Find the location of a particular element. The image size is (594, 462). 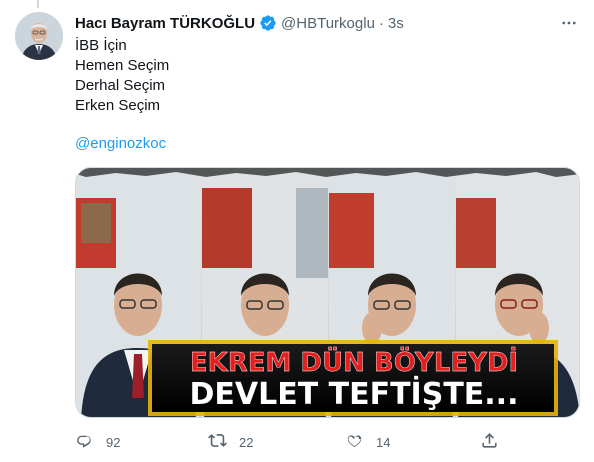

verified-badge-icon is located at coordinates (268, 23).